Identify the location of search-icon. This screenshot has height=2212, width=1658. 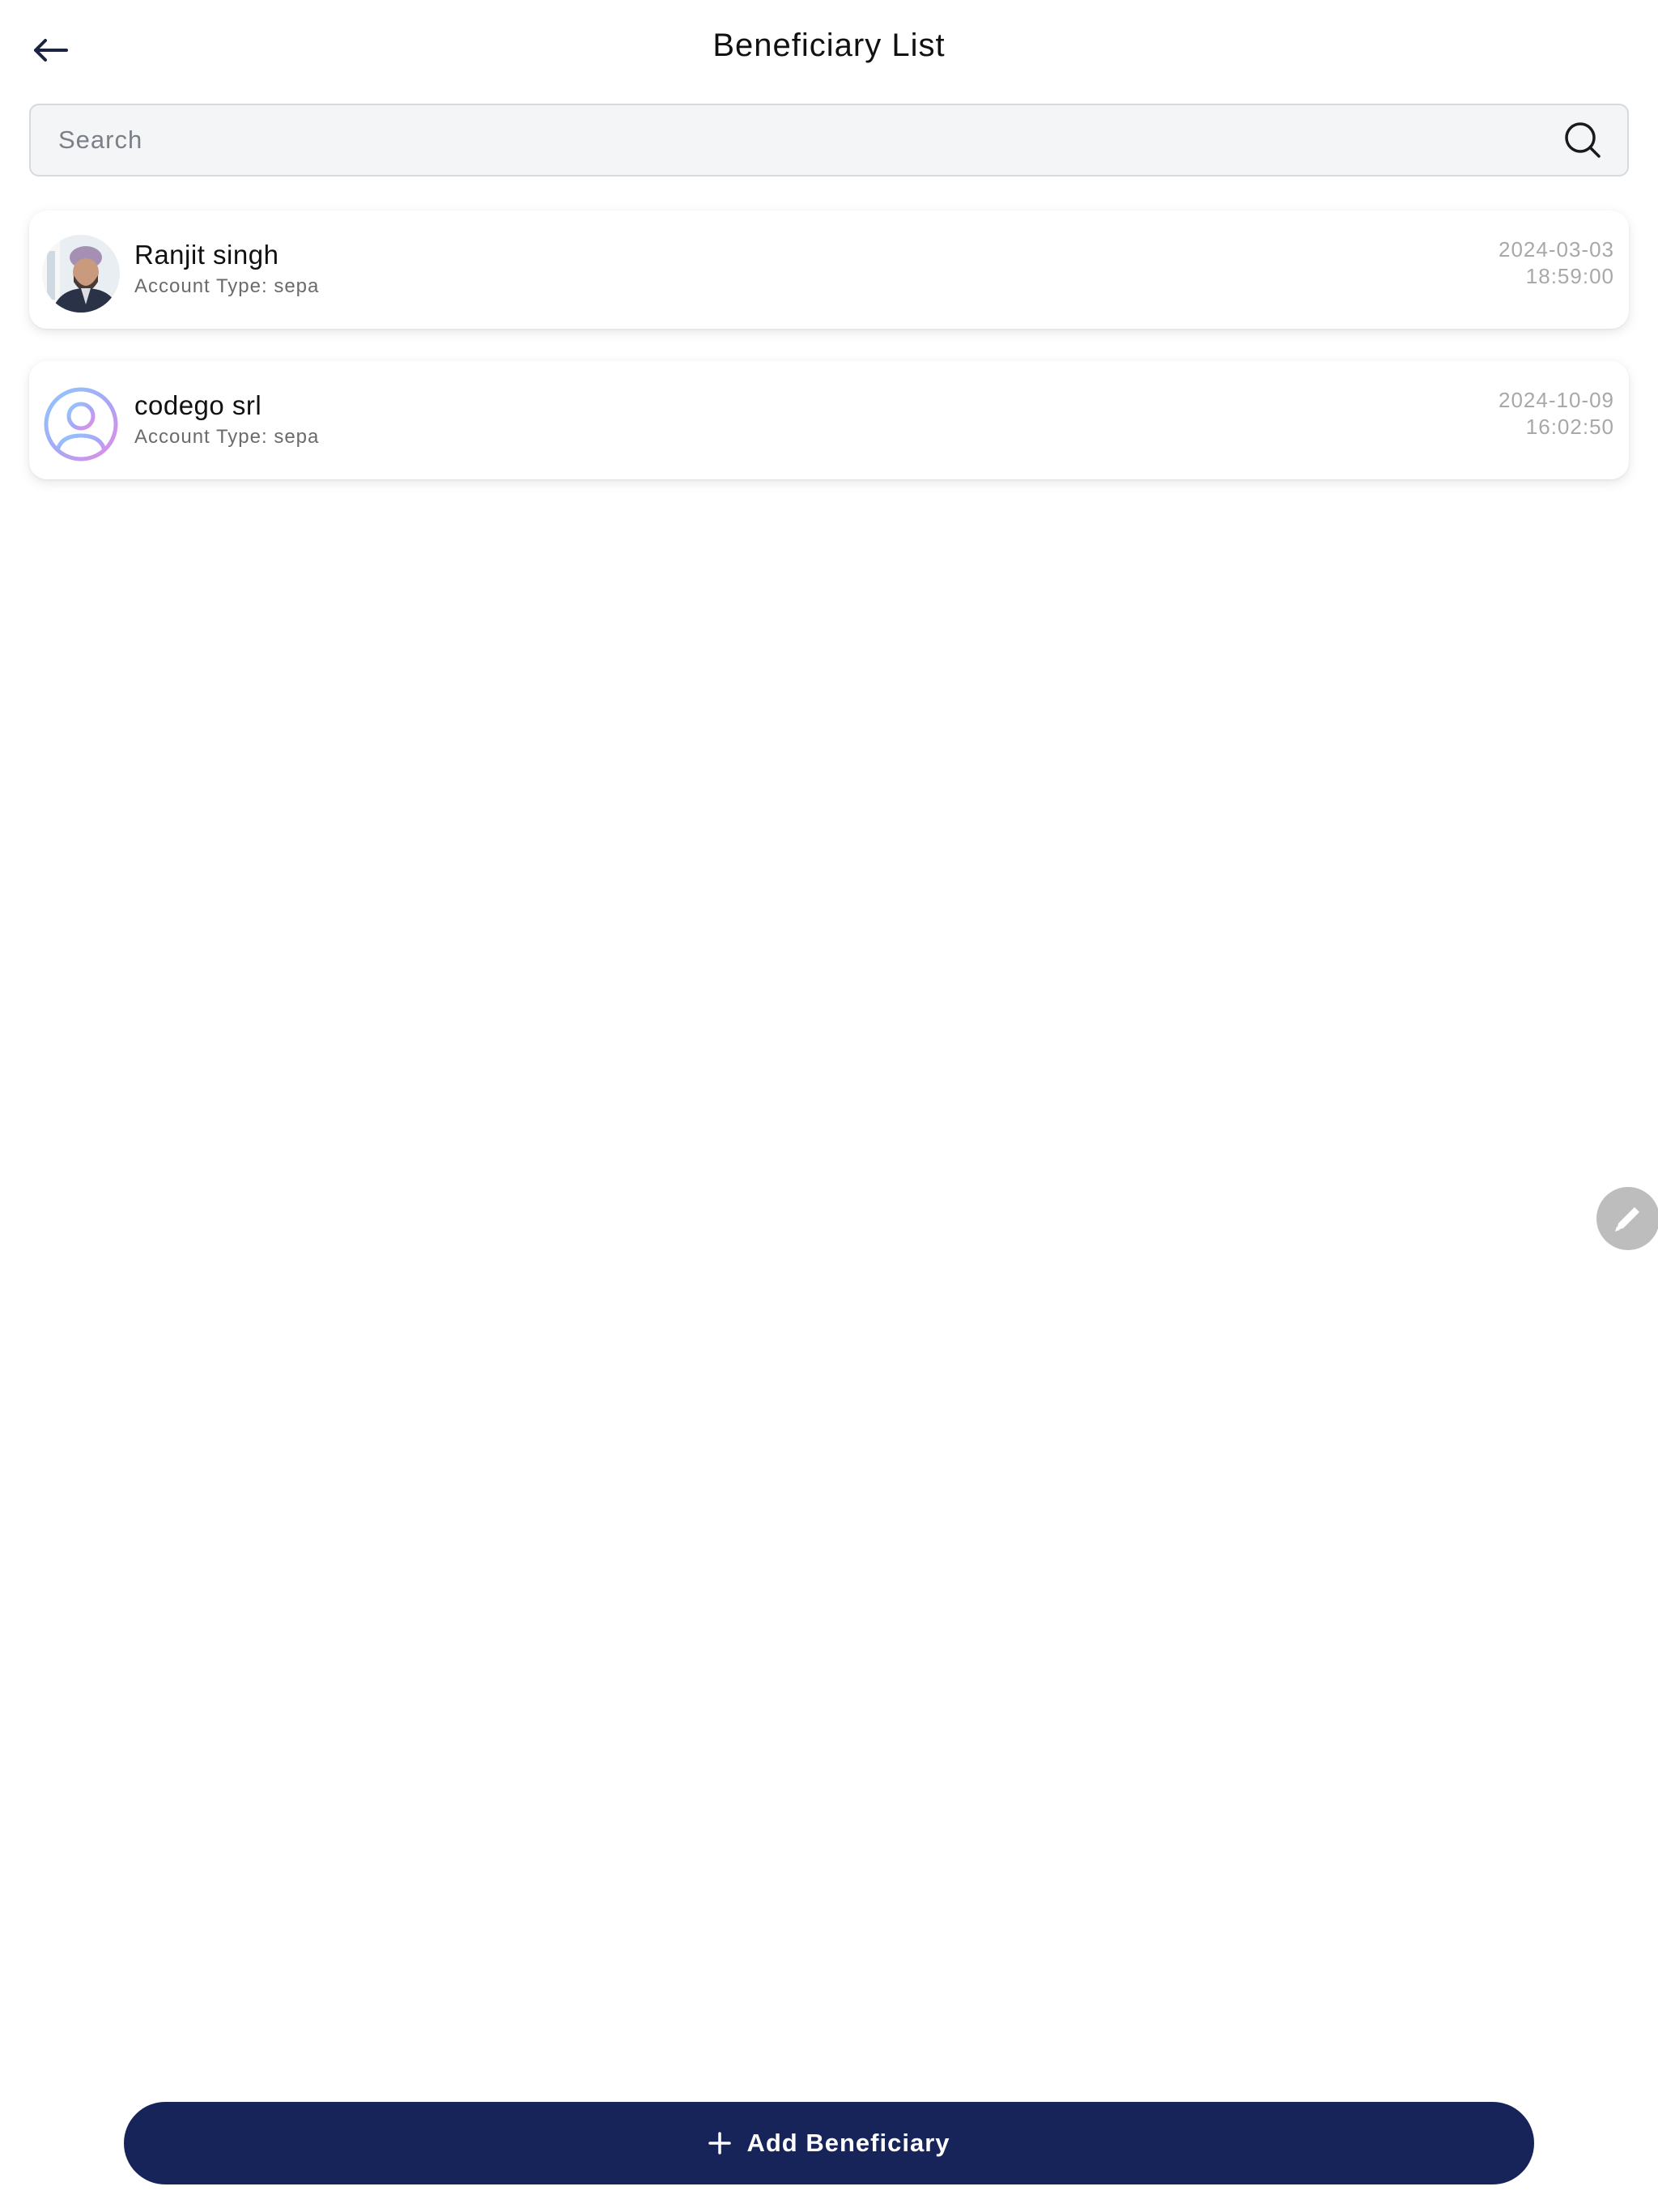
(1583, 140).